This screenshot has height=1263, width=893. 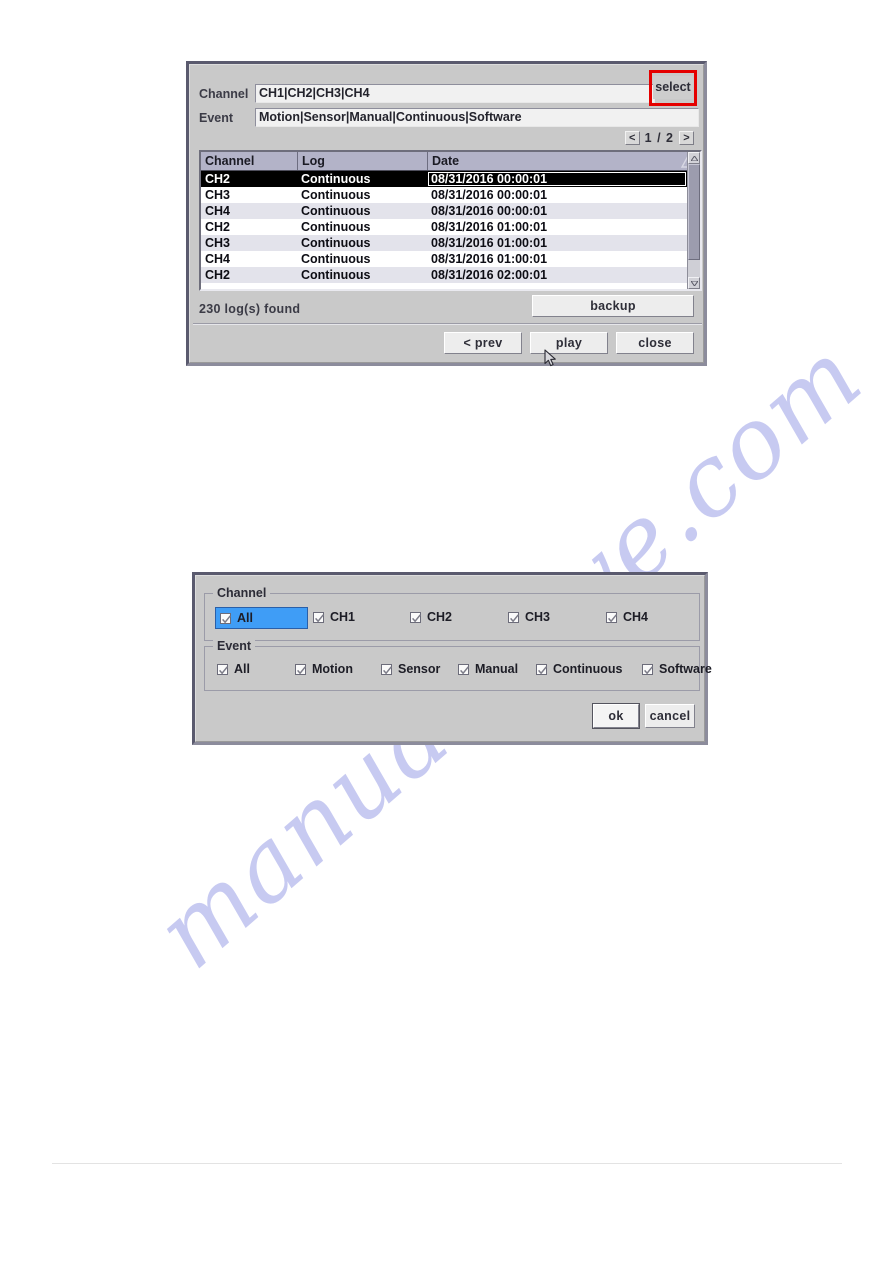 I want to click on select-dialog-actions: ok cancel, so click(x=644, y=716).